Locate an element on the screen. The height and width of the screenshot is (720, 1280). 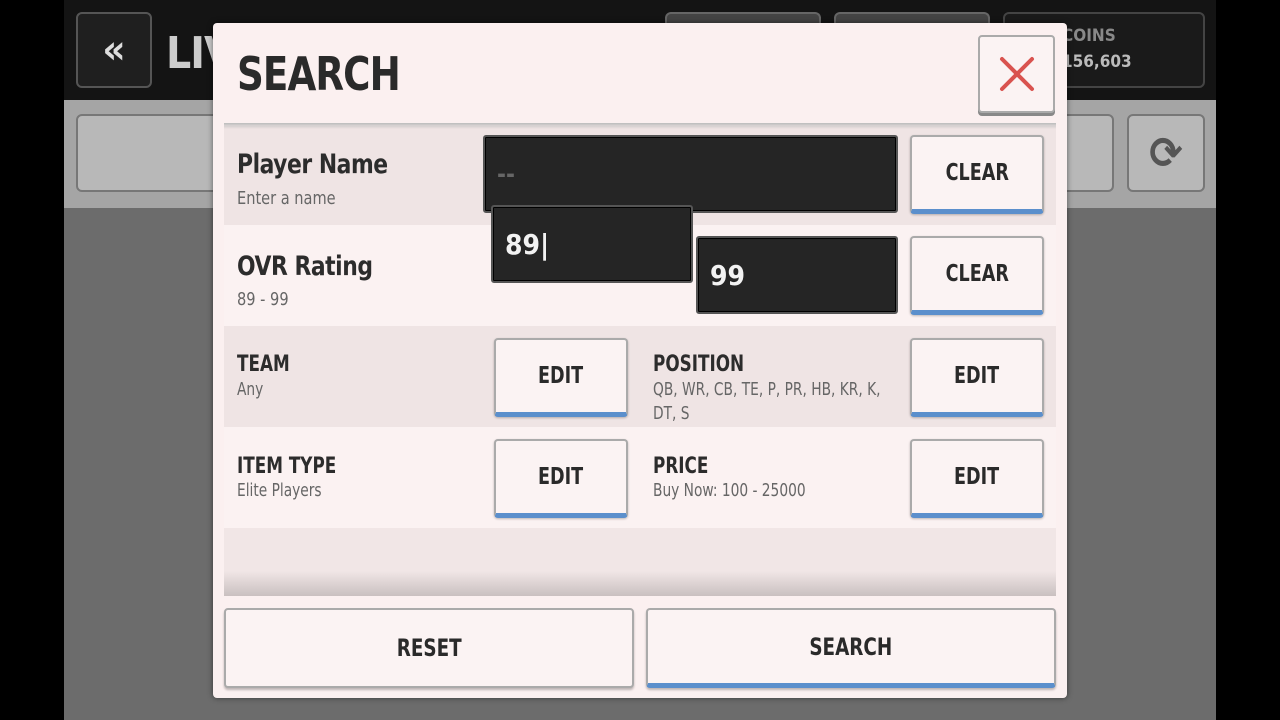
close-button is located at coordinates (1016, 74).